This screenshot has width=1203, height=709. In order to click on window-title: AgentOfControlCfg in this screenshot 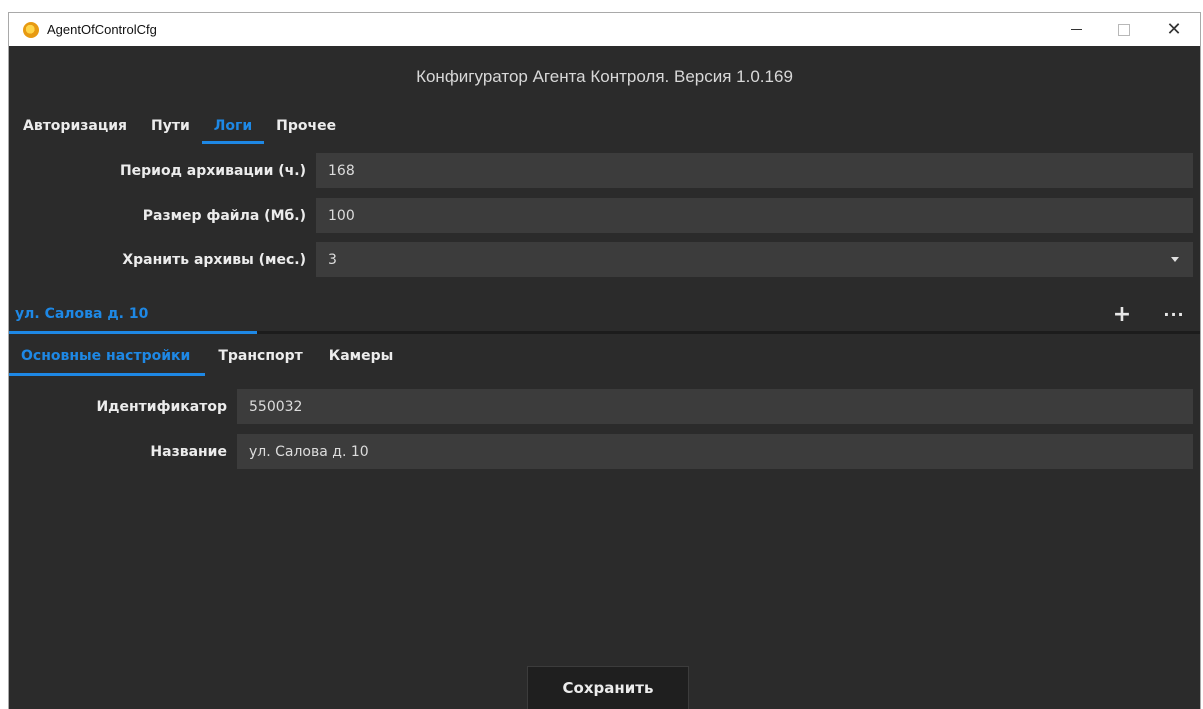, I will do `click(102, 29)`.